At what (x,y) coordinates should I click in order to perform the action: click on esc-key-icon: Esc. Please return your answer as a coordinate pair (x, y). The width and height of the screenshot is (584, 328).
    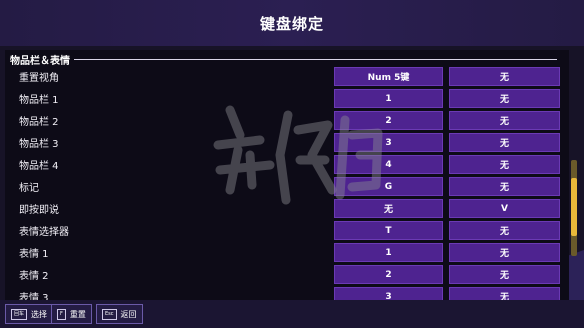
    Looking at the image, I should click on (109, 314).